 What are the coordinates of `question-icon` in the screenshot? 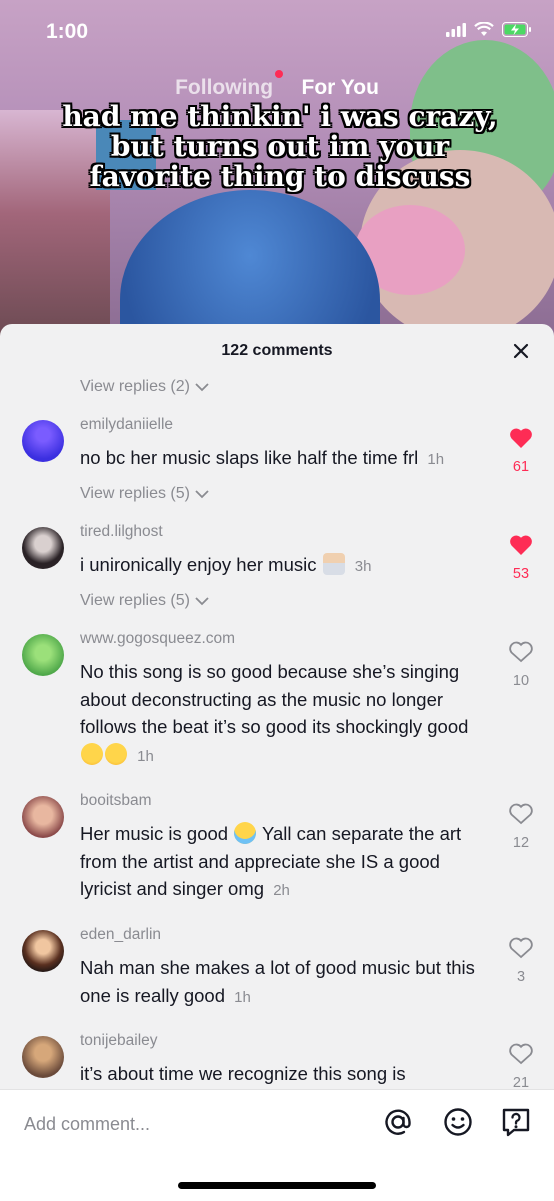 It's located at (516, 1122).